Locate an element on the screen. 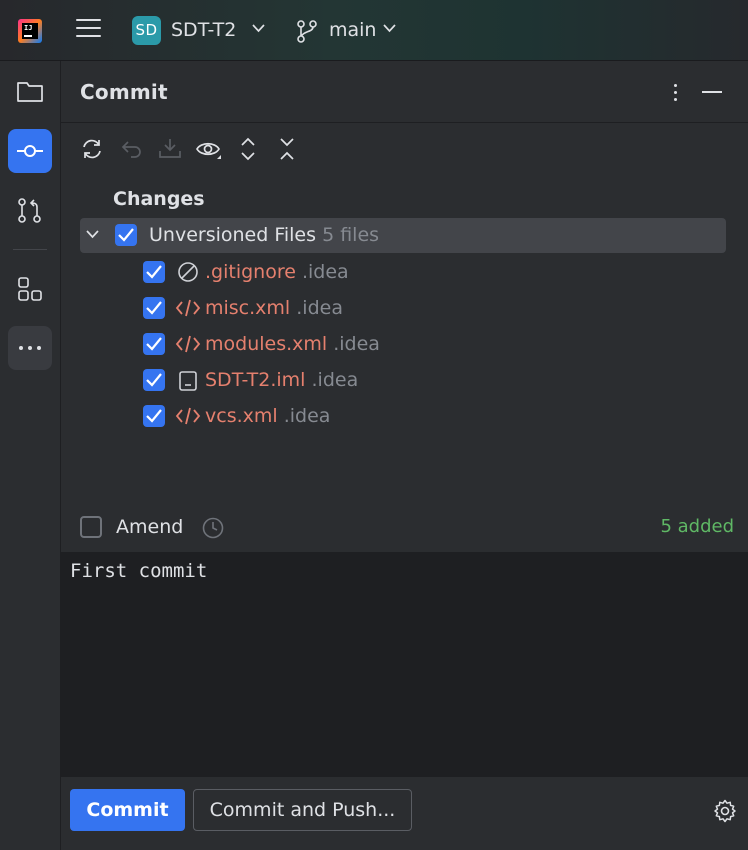 Image resolution: width=748 pixels, height=850 pixels. file-name: .gitignore is located at coordinates (250, 272).